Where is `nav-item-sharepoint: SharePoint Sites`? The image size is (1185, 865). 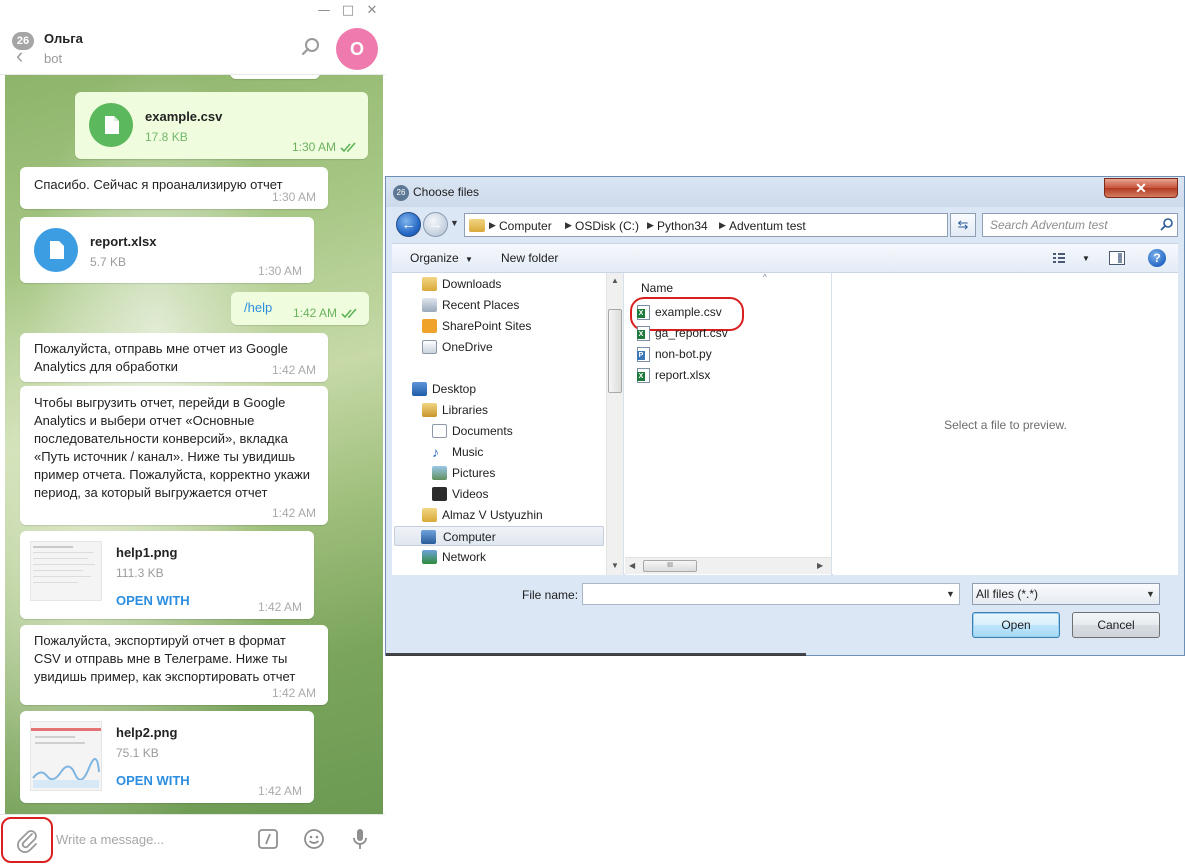 nav-item-sharepoint: SharePoint Sites is located at coordinates (475, 326).